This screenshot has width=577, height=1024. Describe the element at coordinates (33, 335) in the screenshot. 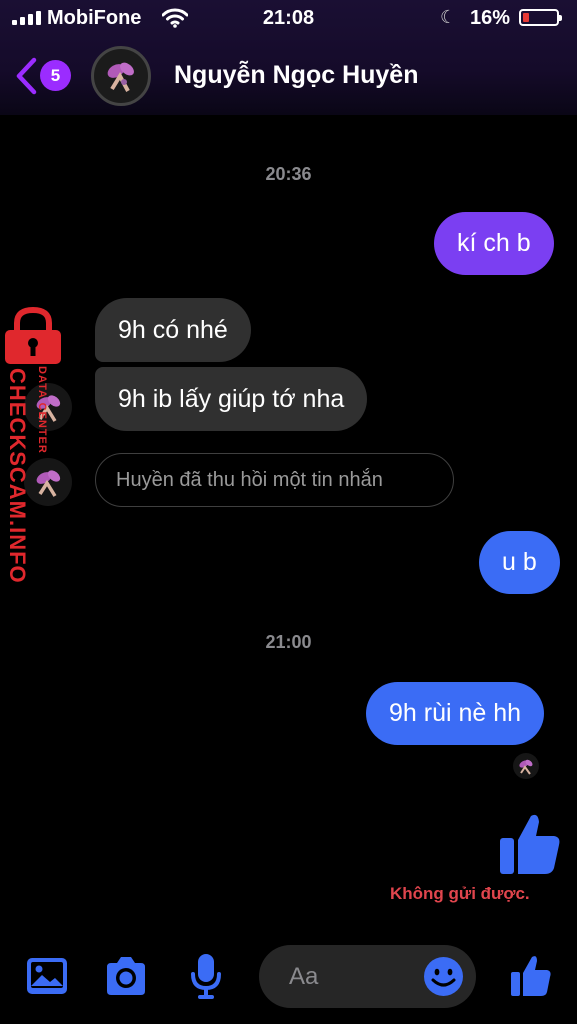

I see `lock-icon` at that location.